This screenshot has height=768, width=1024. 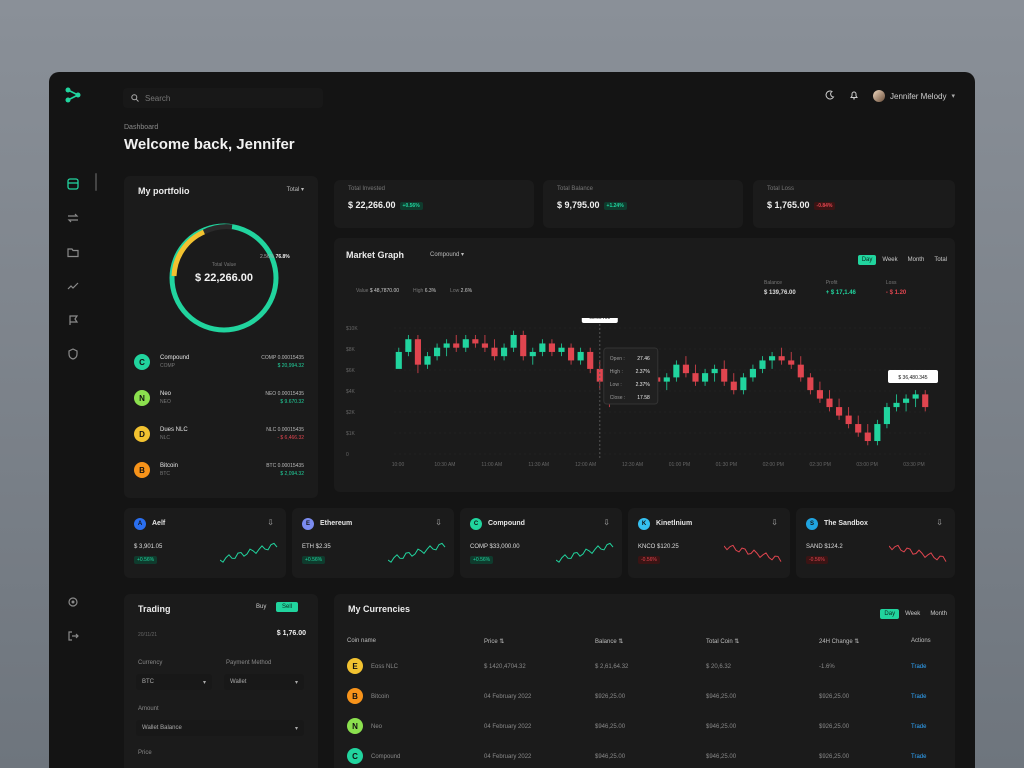 I want to click on market-tab-month: Month, so click(x=916, y=260).